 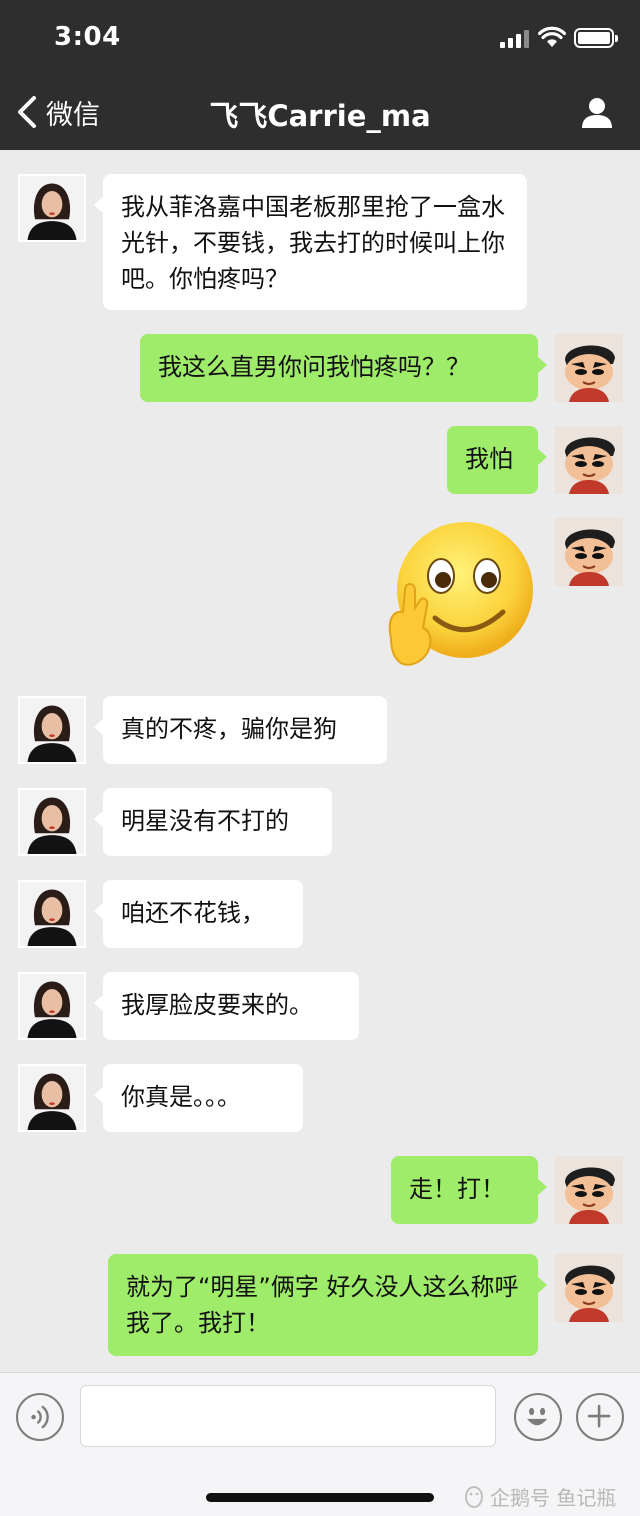 I want to click on wifi-icon, so click(x=552, y=36).